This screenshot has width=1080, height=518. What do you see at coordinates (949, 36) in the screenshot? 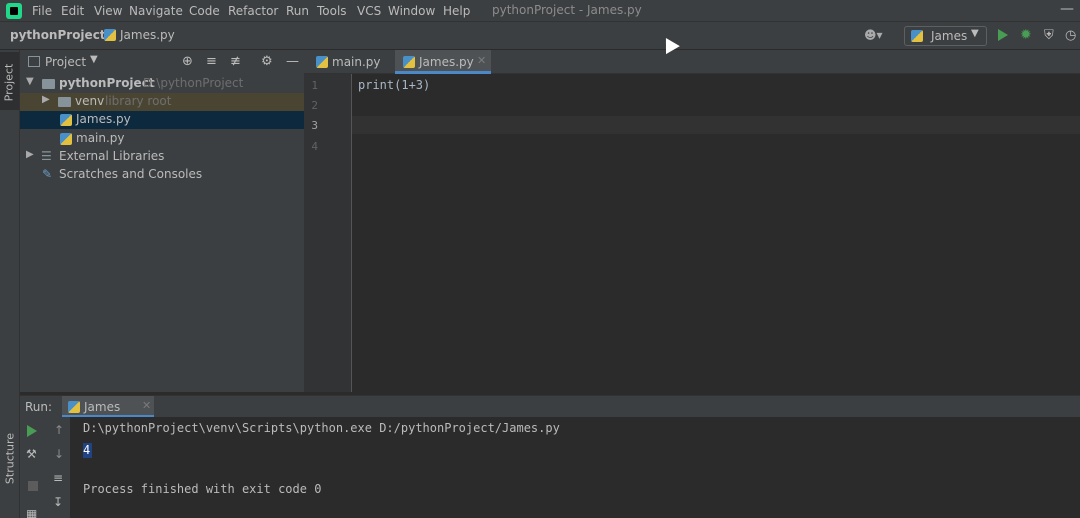
I see `run-config-label: James` at bounding box center [949, 36].